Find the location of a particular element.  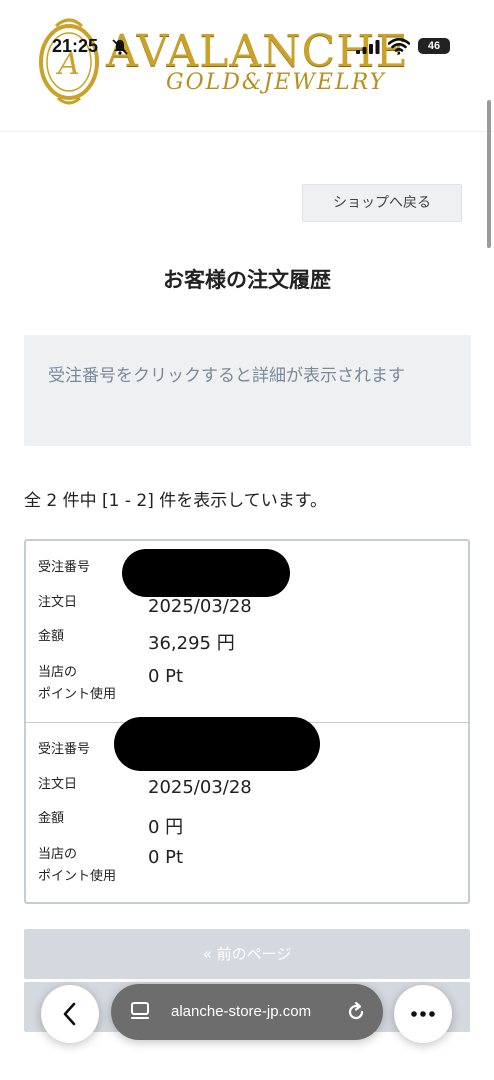

silent-bell-icon is located at coordinates (120, 47).